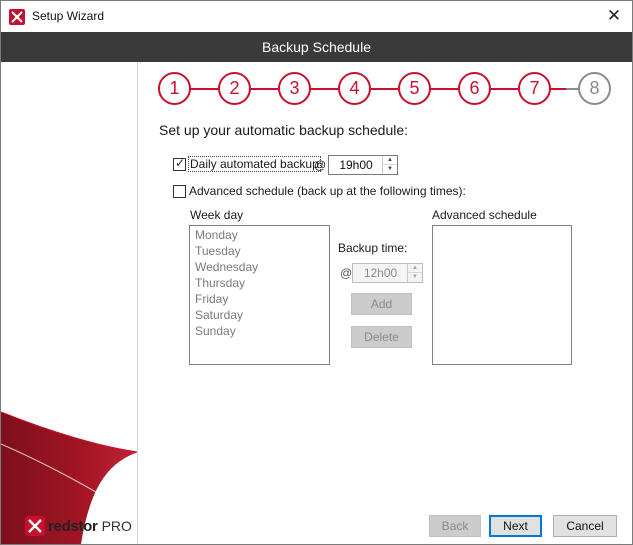 Image resolution: width=633 pixels, height=545 pixels. I want to click on daily-backup-label: Daily automated backup, so click(254, 164).